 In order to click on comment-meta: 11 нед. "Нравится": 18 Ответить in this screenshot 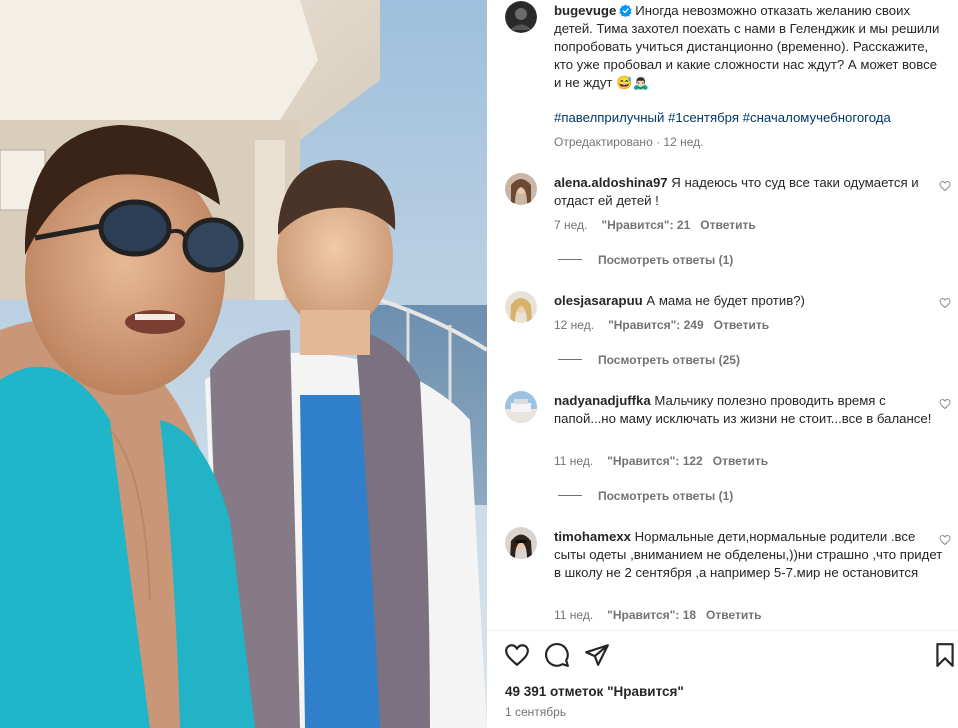, I will do `click(658, 615)`.